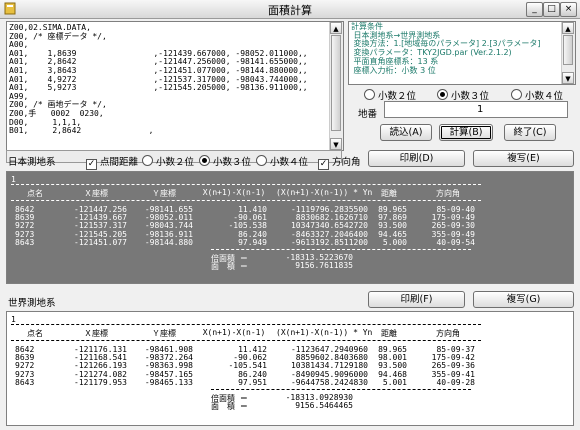  Describe the element at coordinates (455, 242) in the screenshot. I see `table-cell: 40-09-54` at that location.